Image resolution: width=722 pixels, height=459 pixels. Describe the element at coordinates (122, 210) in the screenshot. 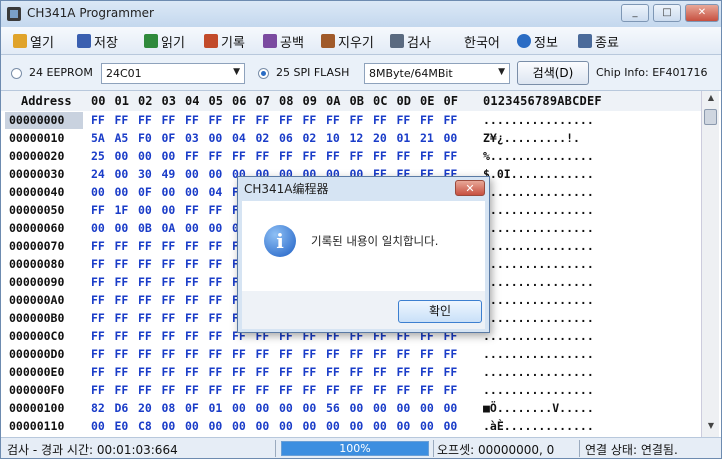

I see `hex-byte-cell: 1F` at that location.